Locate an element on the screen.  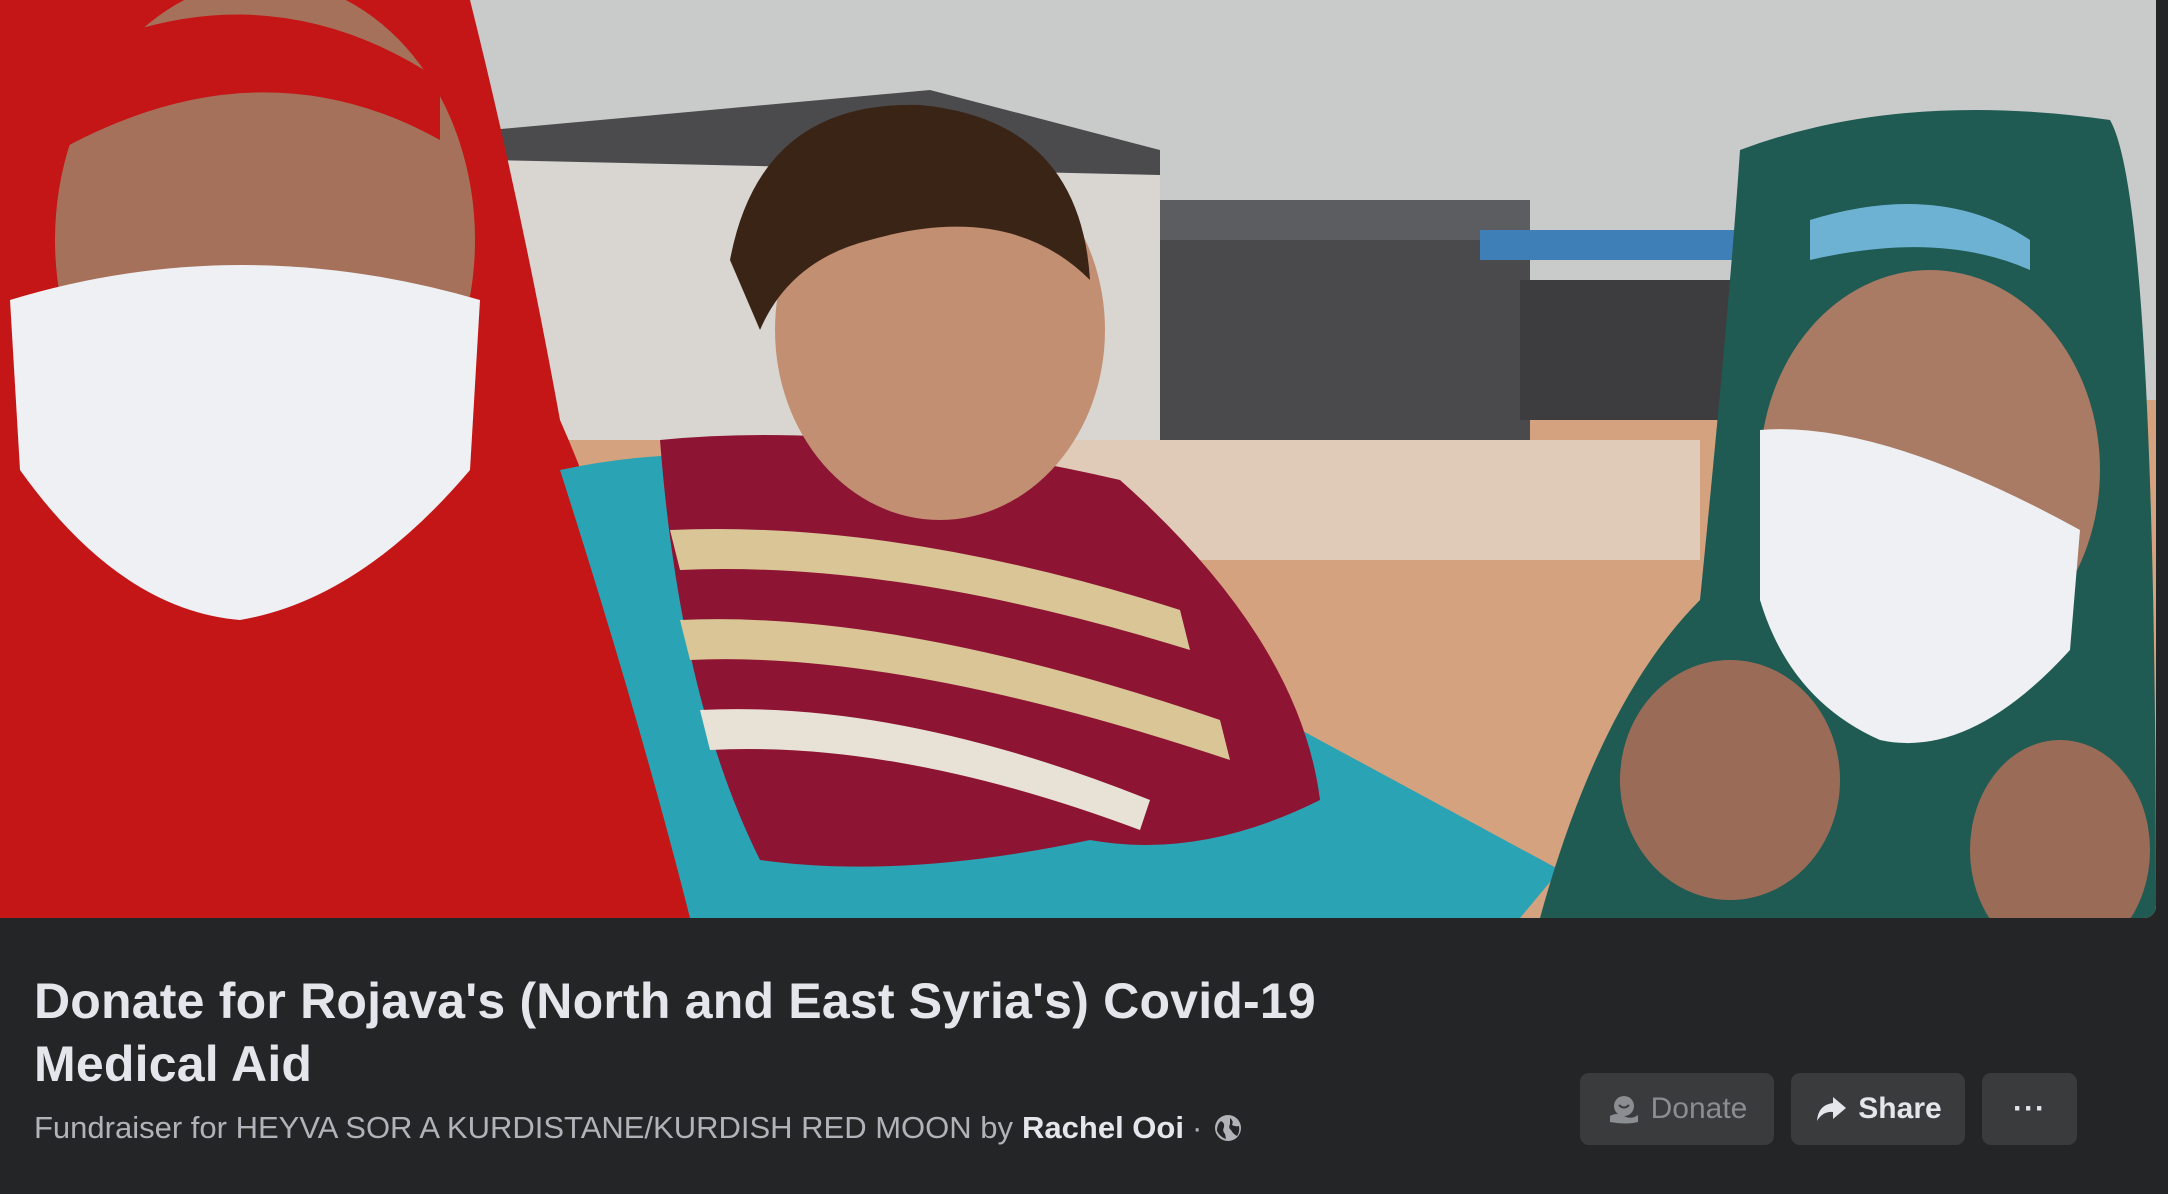
organizer-link: Rachel Ooi is located at coordinates (1103, 1128).